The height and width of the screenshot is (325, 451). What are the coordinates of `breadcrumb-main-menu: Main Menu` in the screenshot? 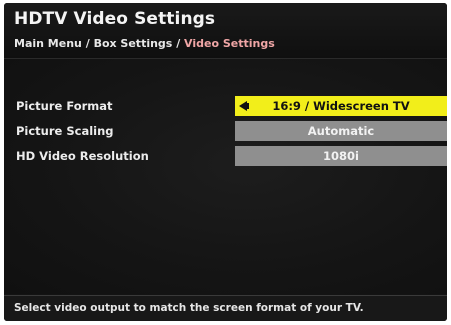 It's located at (48, 43).